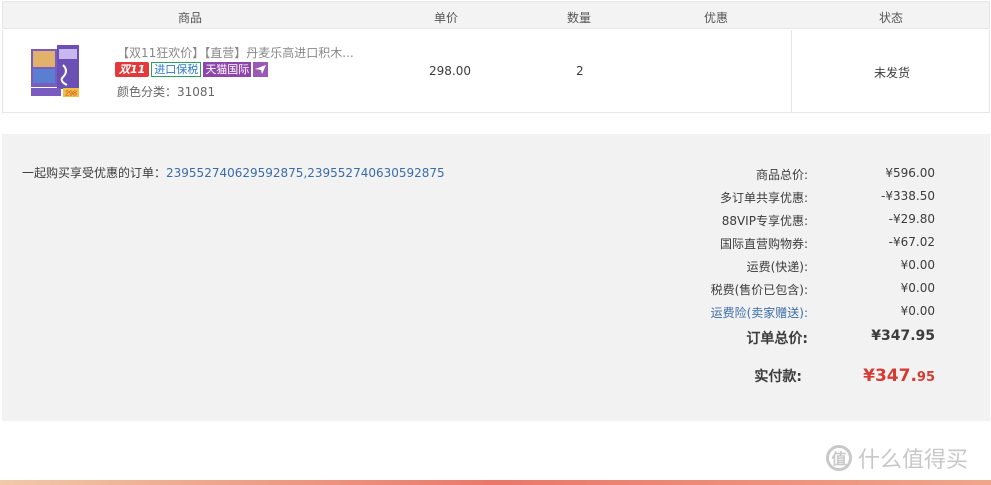 The width and height of the screenshot is (991, 485). I want to click on product-image: 298, so click(55, 70).